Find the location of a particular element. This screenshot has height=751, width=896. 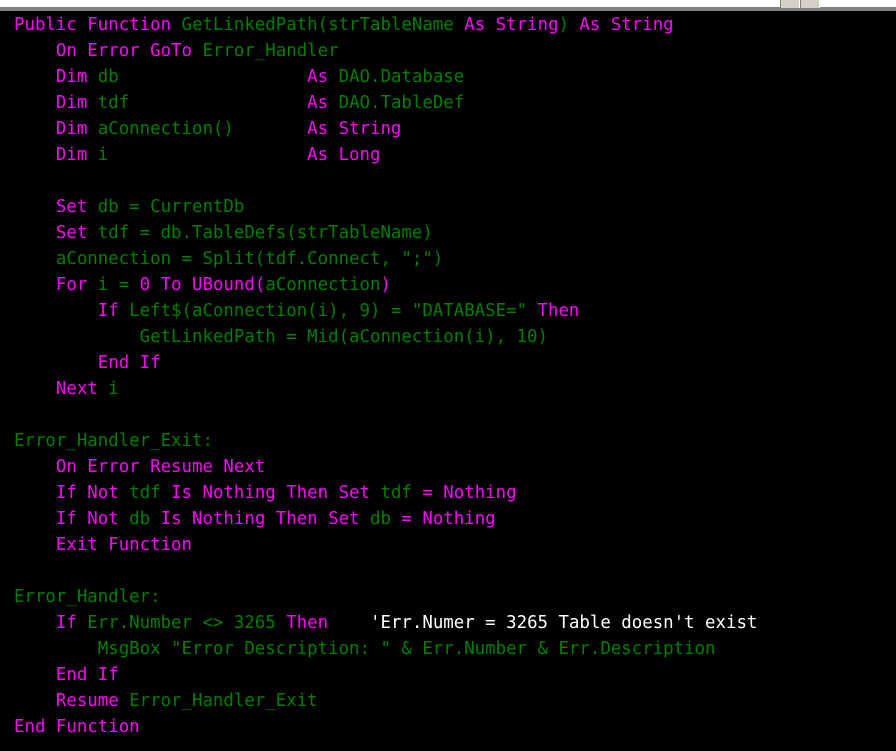

code-token-kw: ) is located at coordinates (385, 285).